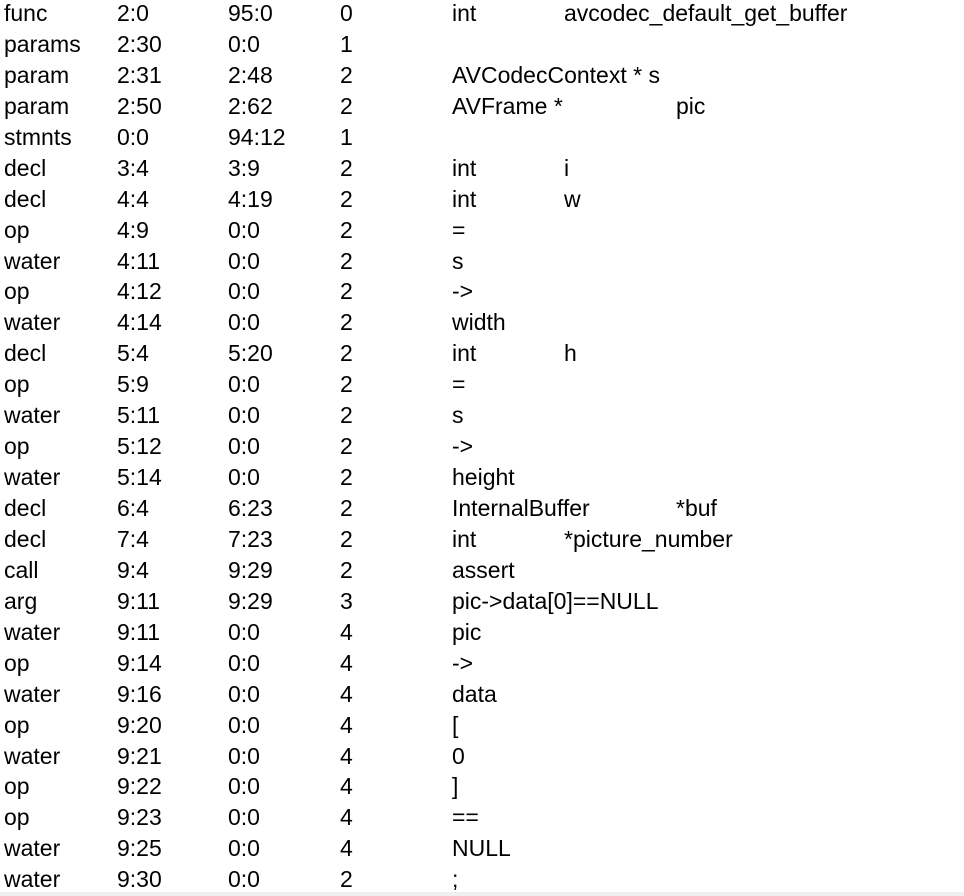 The width and height of the screenshot is (964, 896). I want to click on node-text: ;, so click(455, 879).